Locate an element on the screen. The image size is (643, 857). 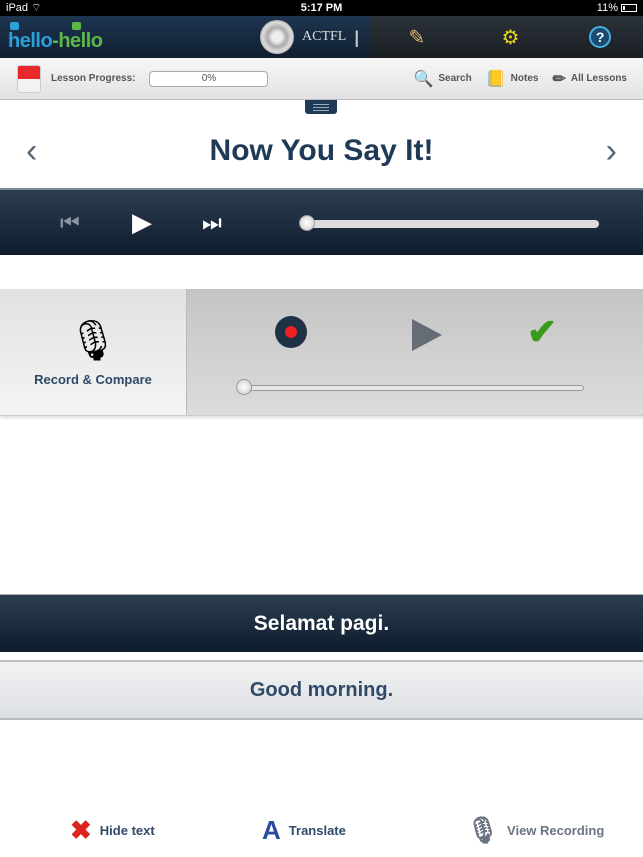
play-icon: ▶ is located at coordinates (142, 222).